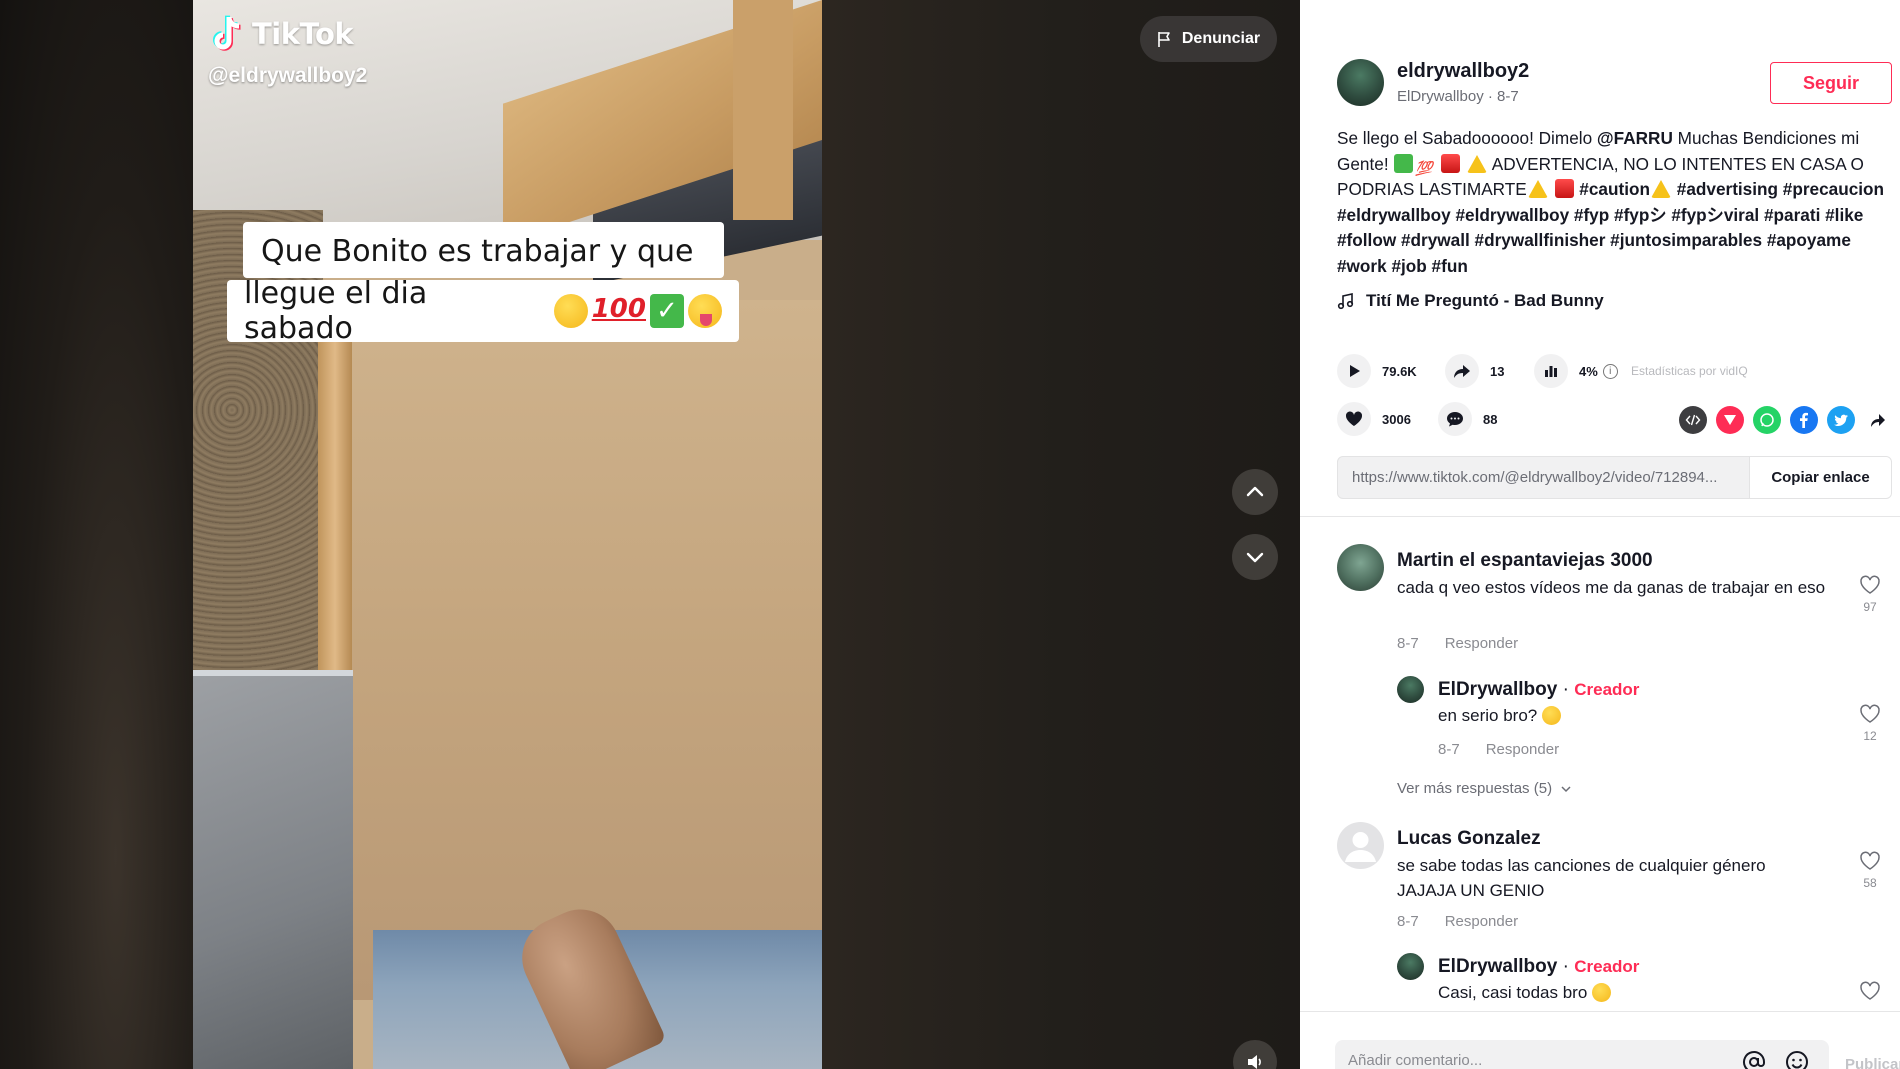 This screenshot has height=1069, width=1900. What do you see at coordinates (1607, 689) in the screenshot?
I see `creator-badge: Creador` at bounding box center [1607, 689].